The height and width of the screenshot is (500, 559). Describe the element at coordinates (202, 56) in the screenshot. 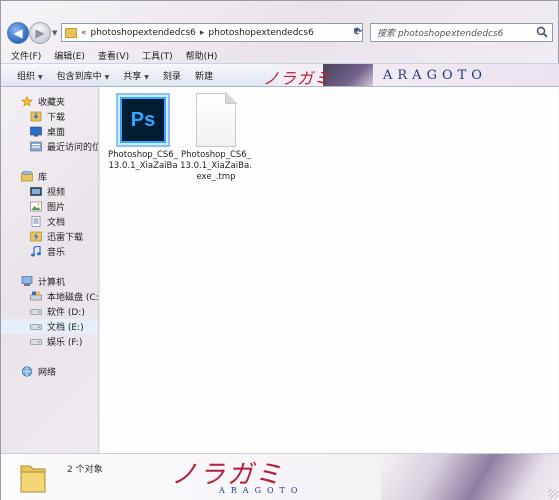

I see `menu-help: 帮助(H)` at that location.